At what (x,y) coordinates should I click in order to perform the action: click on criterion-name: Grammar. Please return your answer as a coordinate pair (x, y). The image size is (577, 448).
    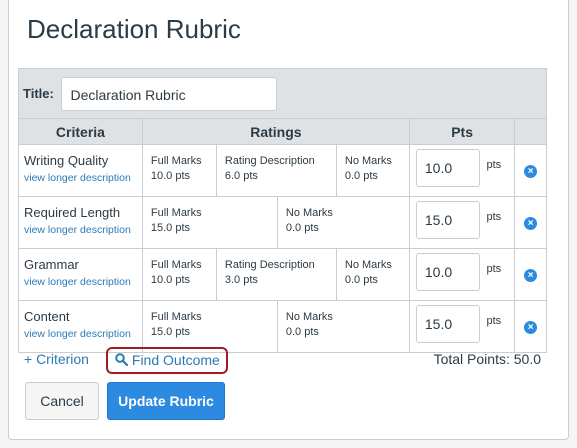
    Looking at the image, I should click on (51, 264).